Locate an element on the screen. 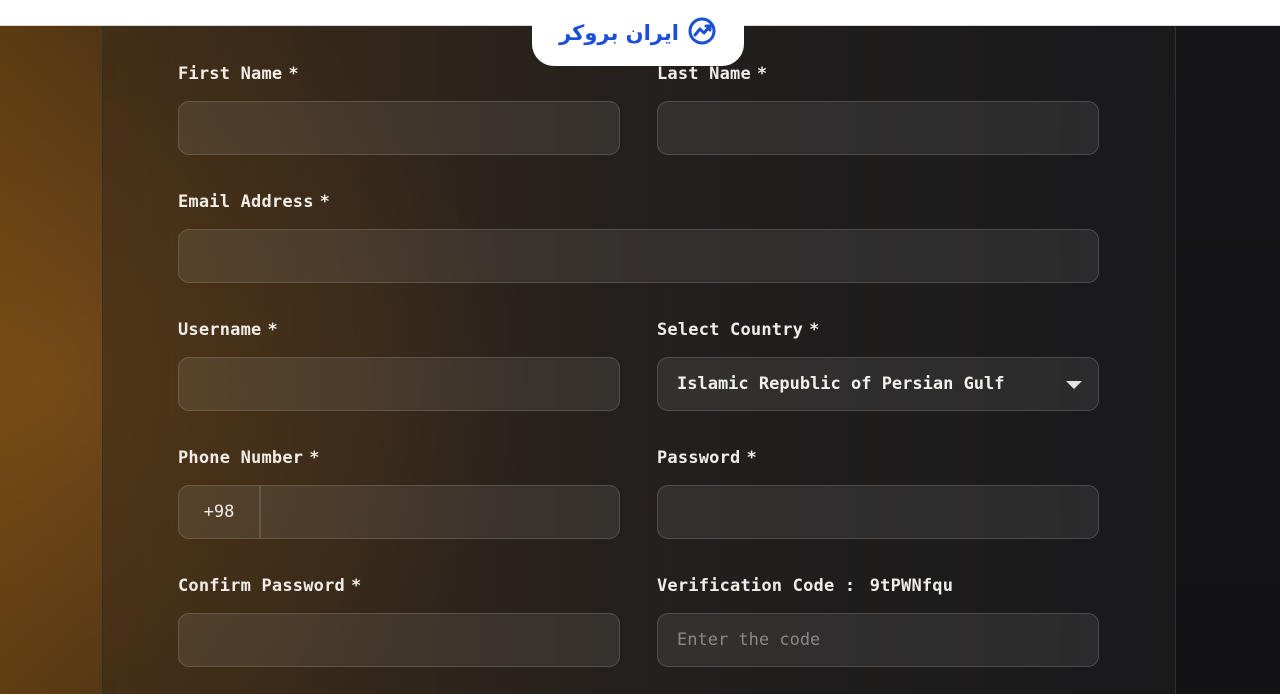 The height and width of the screenshot is (694, 1280). username-label-text: Username is located at coordinates (220, 330).